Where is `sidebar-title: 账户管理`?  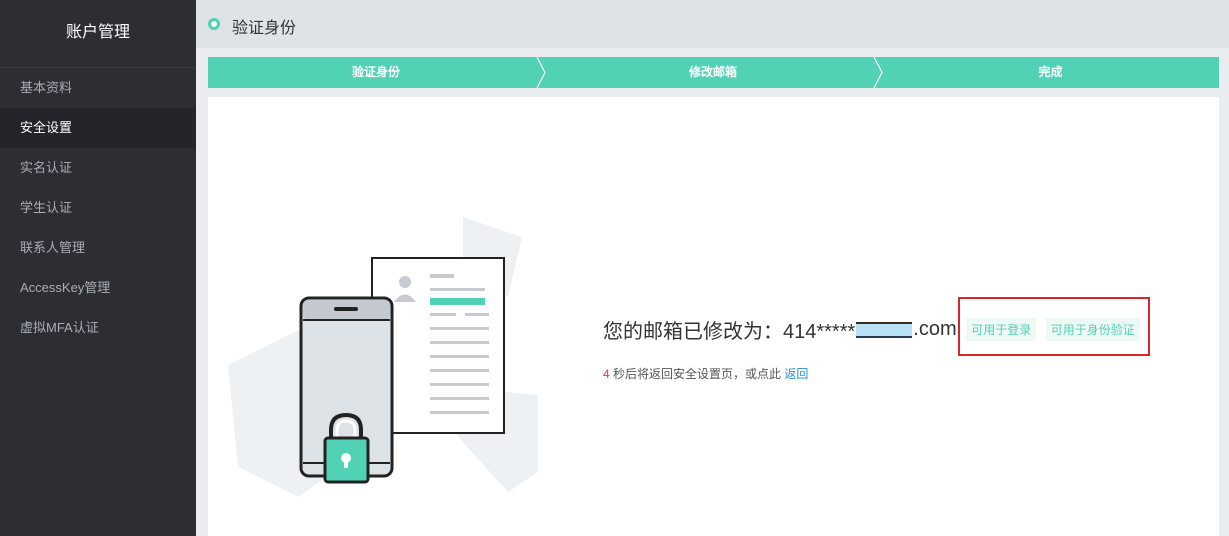 sidebar-title: 账户管理 is located at coordinates (98, 34).